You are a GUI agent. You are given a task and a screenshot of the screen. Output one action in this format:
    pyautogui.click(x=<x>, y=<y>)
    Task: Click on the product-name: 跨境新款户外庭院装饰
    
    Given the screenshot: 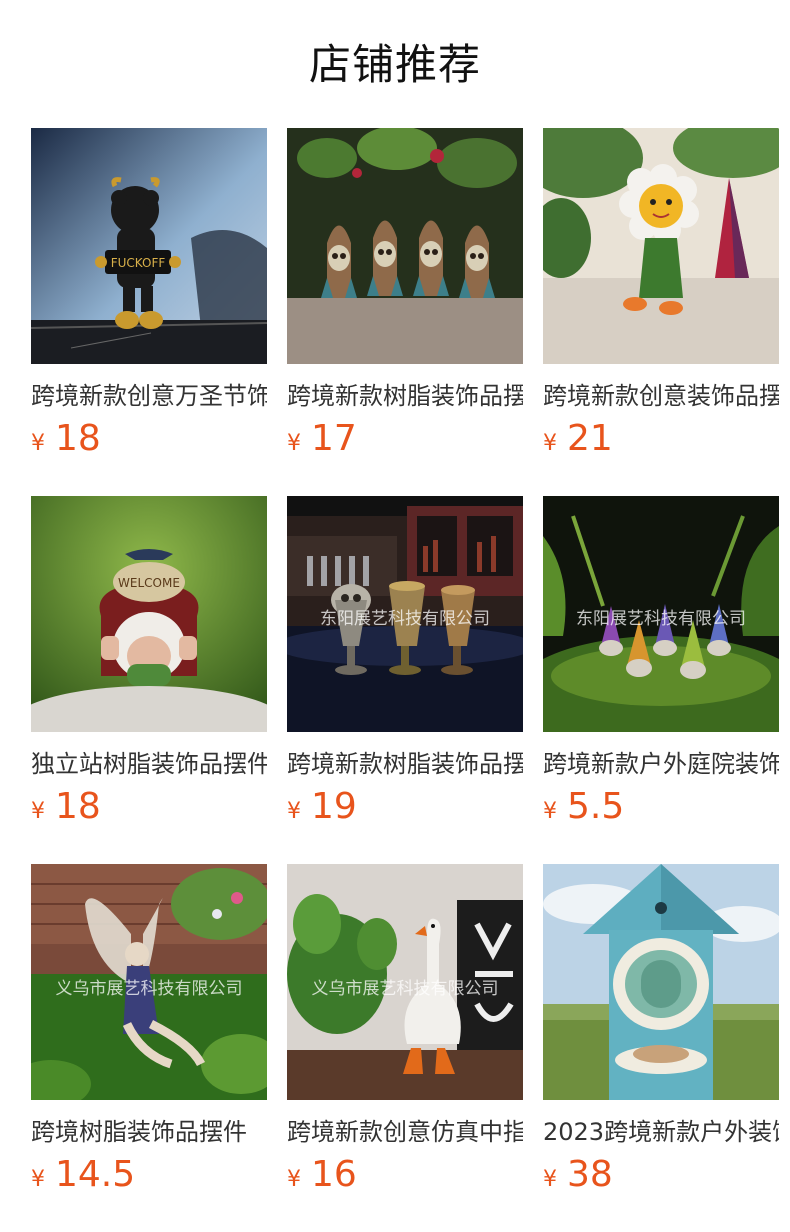 What is the action you would take?
    pyautogui.click(x=661, y=764)
    